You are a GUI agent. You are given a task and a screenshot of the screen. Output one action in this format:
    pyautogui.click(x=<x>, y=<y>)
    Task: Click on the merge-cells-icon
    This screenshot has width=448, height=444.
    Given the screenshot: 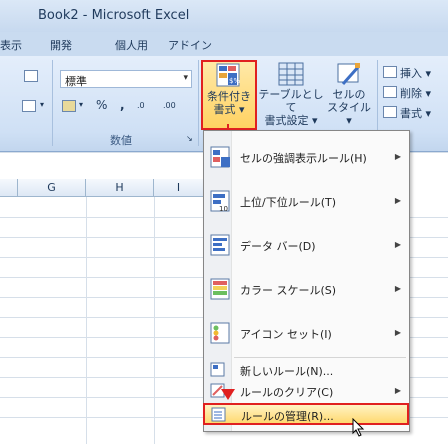 What is the action you would take?
    pyautogui.click(x=29, y=106)
    